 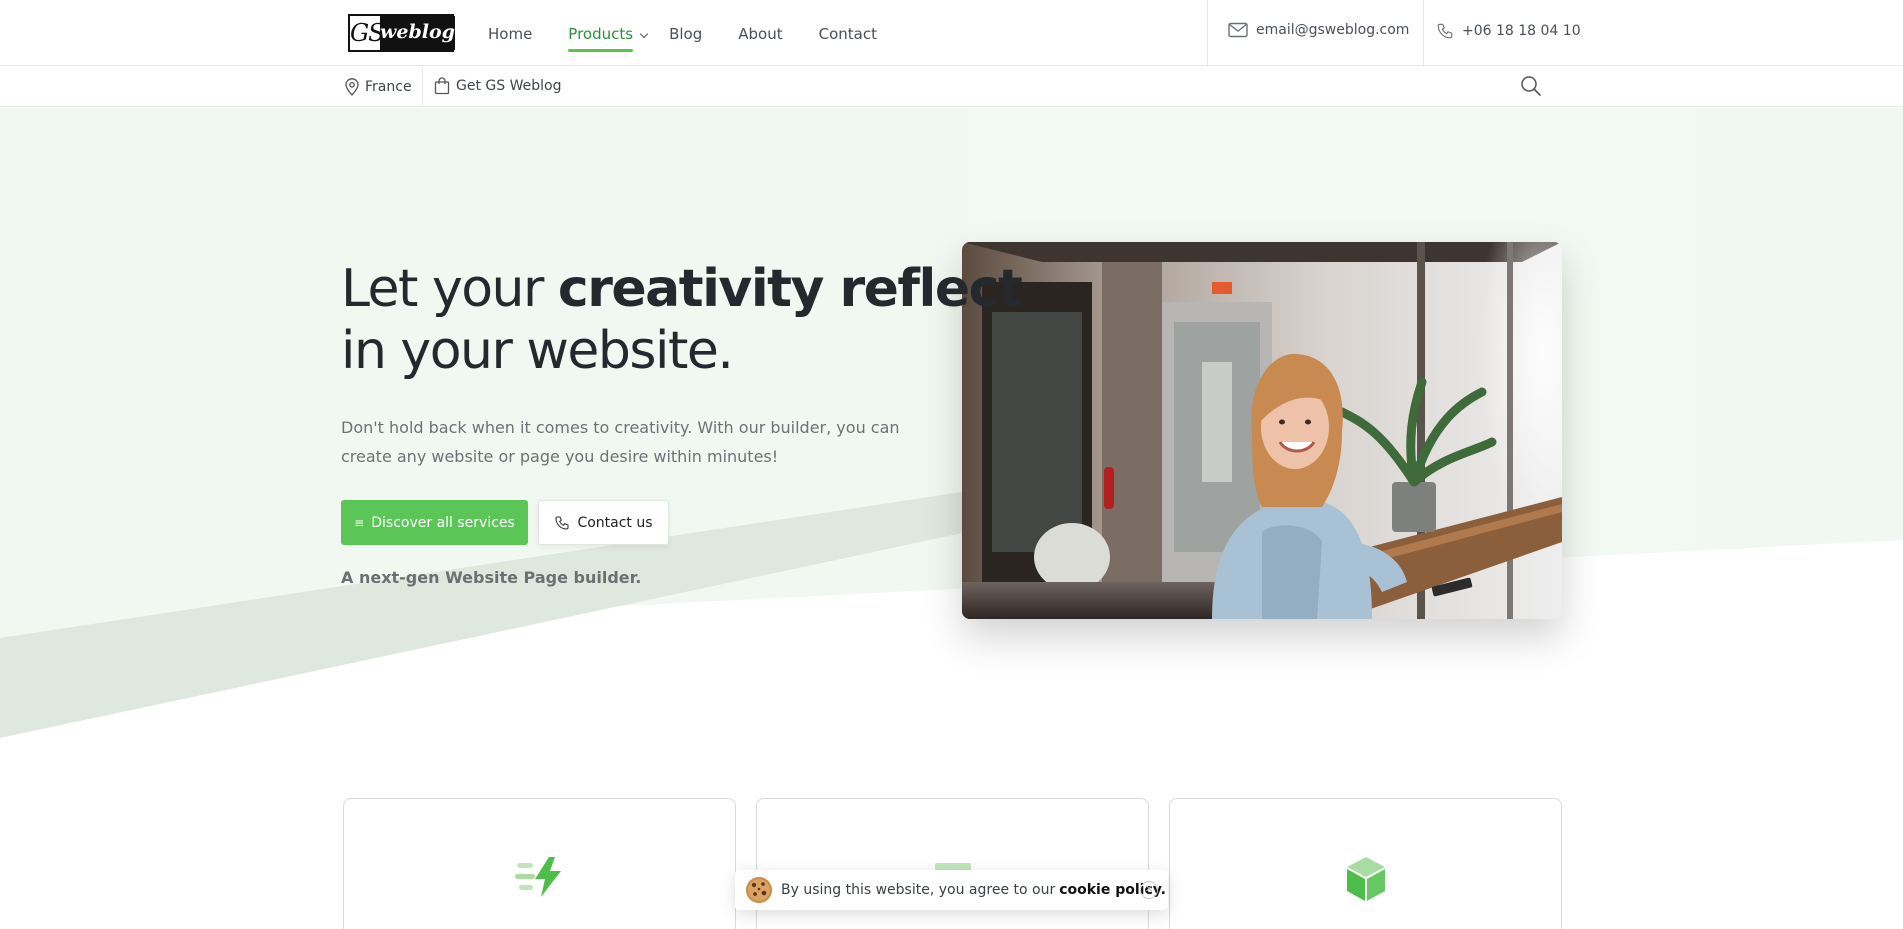 What do you see at coordinates (367, 33) in the screenshot?
I see `logo-mark: GS` at bounding box center [367, 33].